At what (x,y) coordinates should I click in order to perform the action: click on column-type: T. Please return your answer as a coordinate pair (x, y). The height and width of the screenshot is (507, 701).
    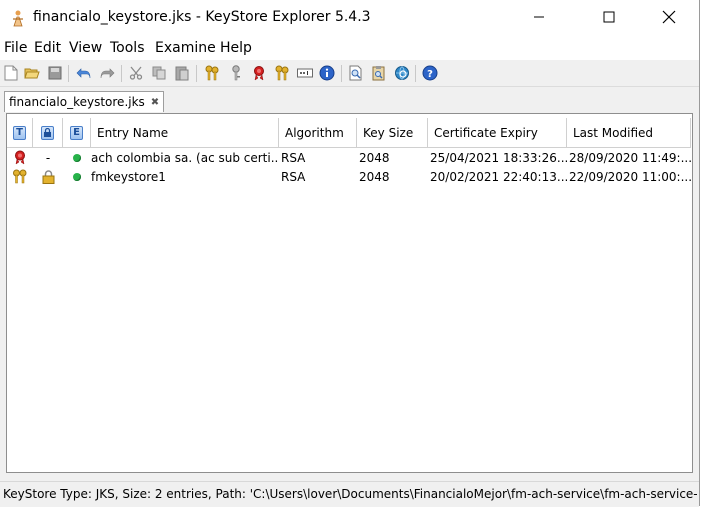
    Looking at the image, I should click on (20, 133).